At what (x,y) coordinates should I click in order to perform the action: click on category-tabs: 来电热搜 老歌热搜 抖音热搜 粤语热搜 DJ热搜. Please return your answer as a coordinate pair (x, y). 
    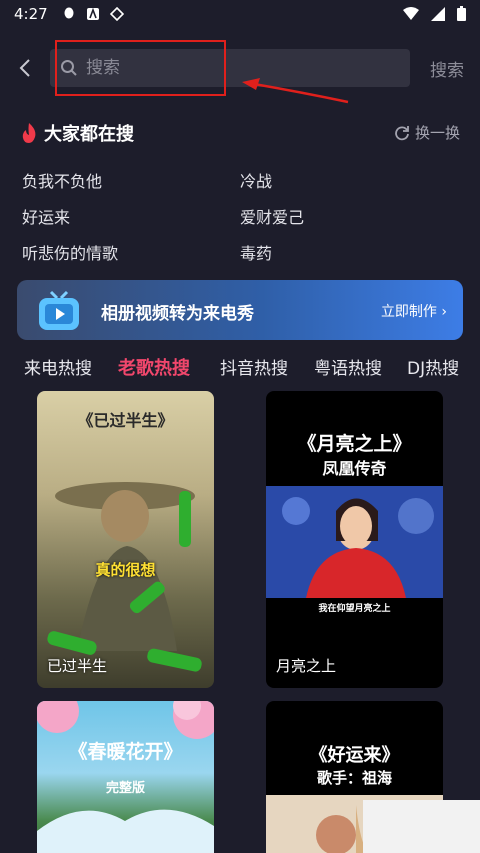
    Looking at the image, I should click on (240, 367).